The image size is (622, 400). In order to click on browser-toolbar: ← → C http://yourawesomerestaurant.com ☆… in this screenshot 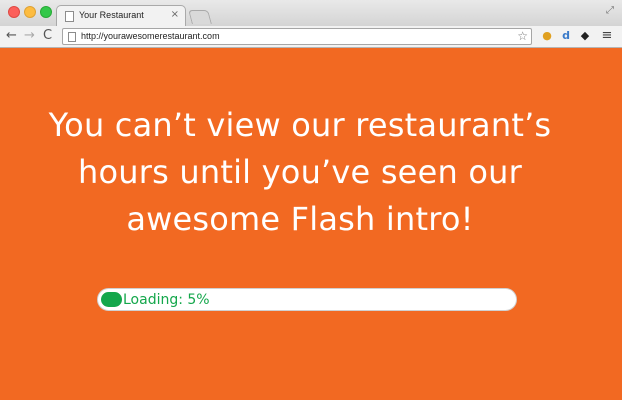, I will do `click(311, 37)`.